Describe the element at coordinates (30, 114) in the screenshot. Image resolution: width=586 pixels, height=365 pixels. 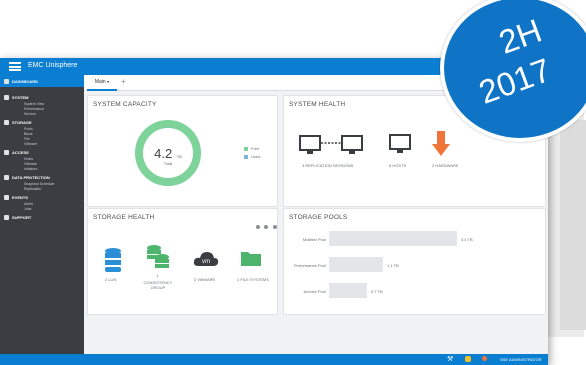
I see `sidebar-item-service: Service` at that location.